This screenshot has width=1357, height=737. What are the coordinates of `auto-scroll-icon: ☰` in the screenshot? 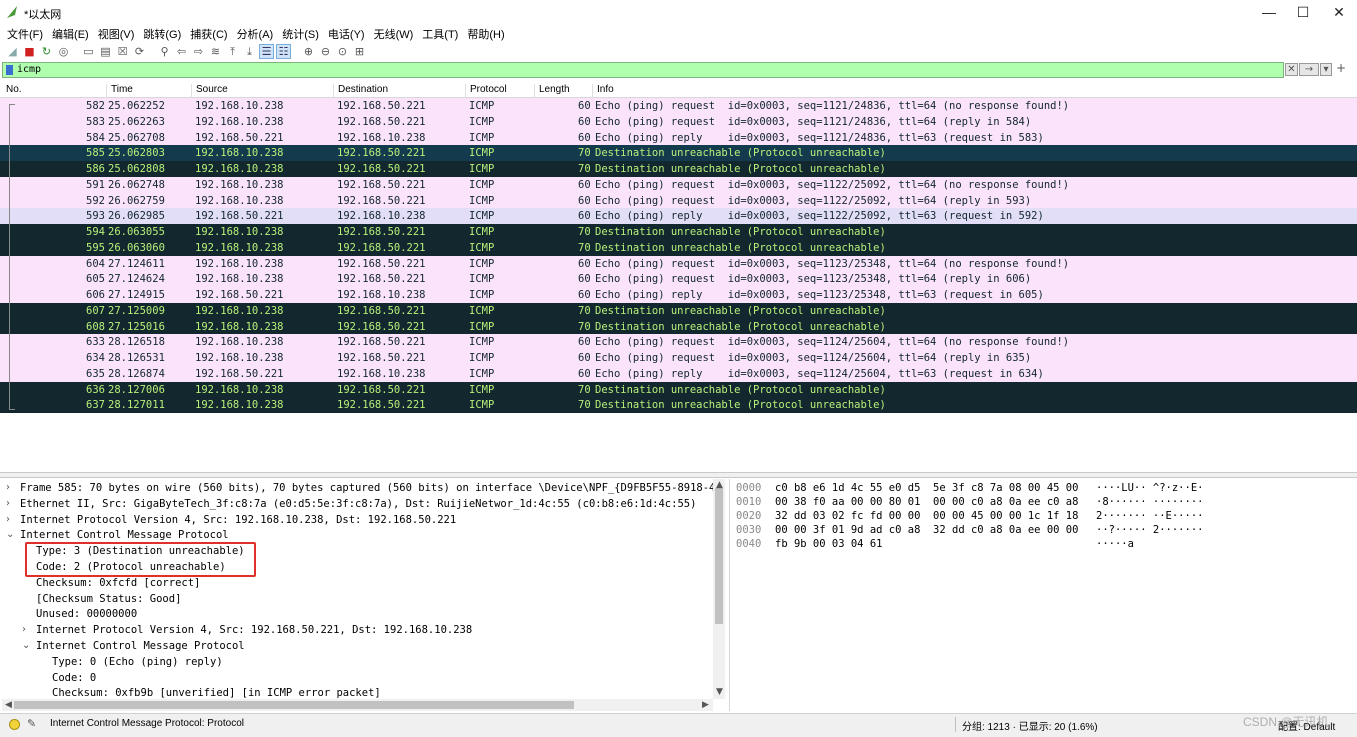 It's located at (266, 51).